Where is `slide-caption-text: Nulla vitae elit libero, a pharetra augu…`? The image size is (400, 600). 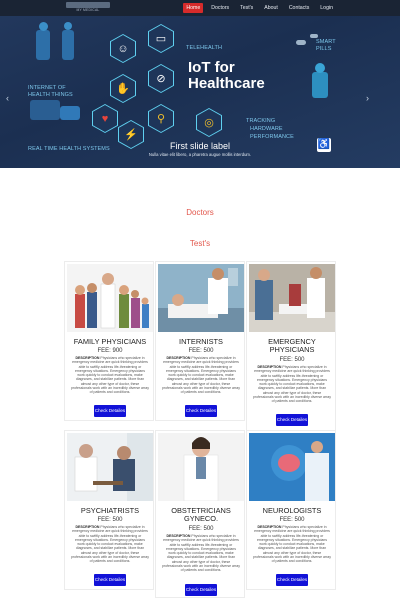 slide-caption-text: Nulla vitae elit libero, a pharetra augu… is located at coordinates (200, 154).